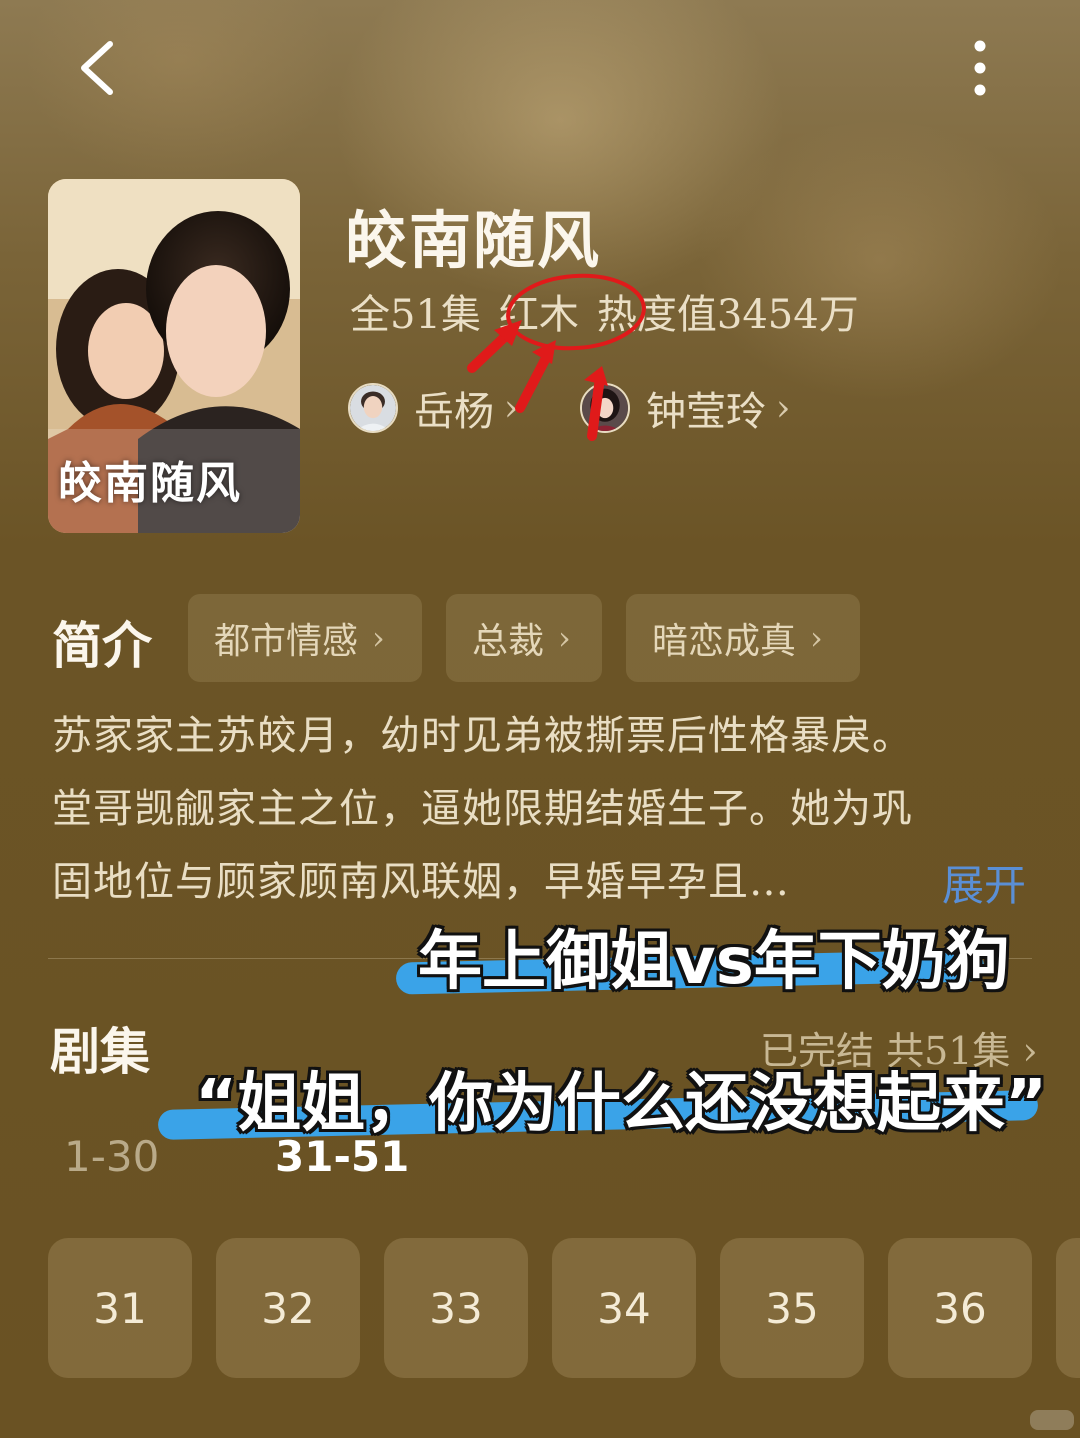 The image size is (1080, 1438). Describe the element at coordinates (706, 412) in the screenshot. I see `cast-name: 钟莹玲` at that location.